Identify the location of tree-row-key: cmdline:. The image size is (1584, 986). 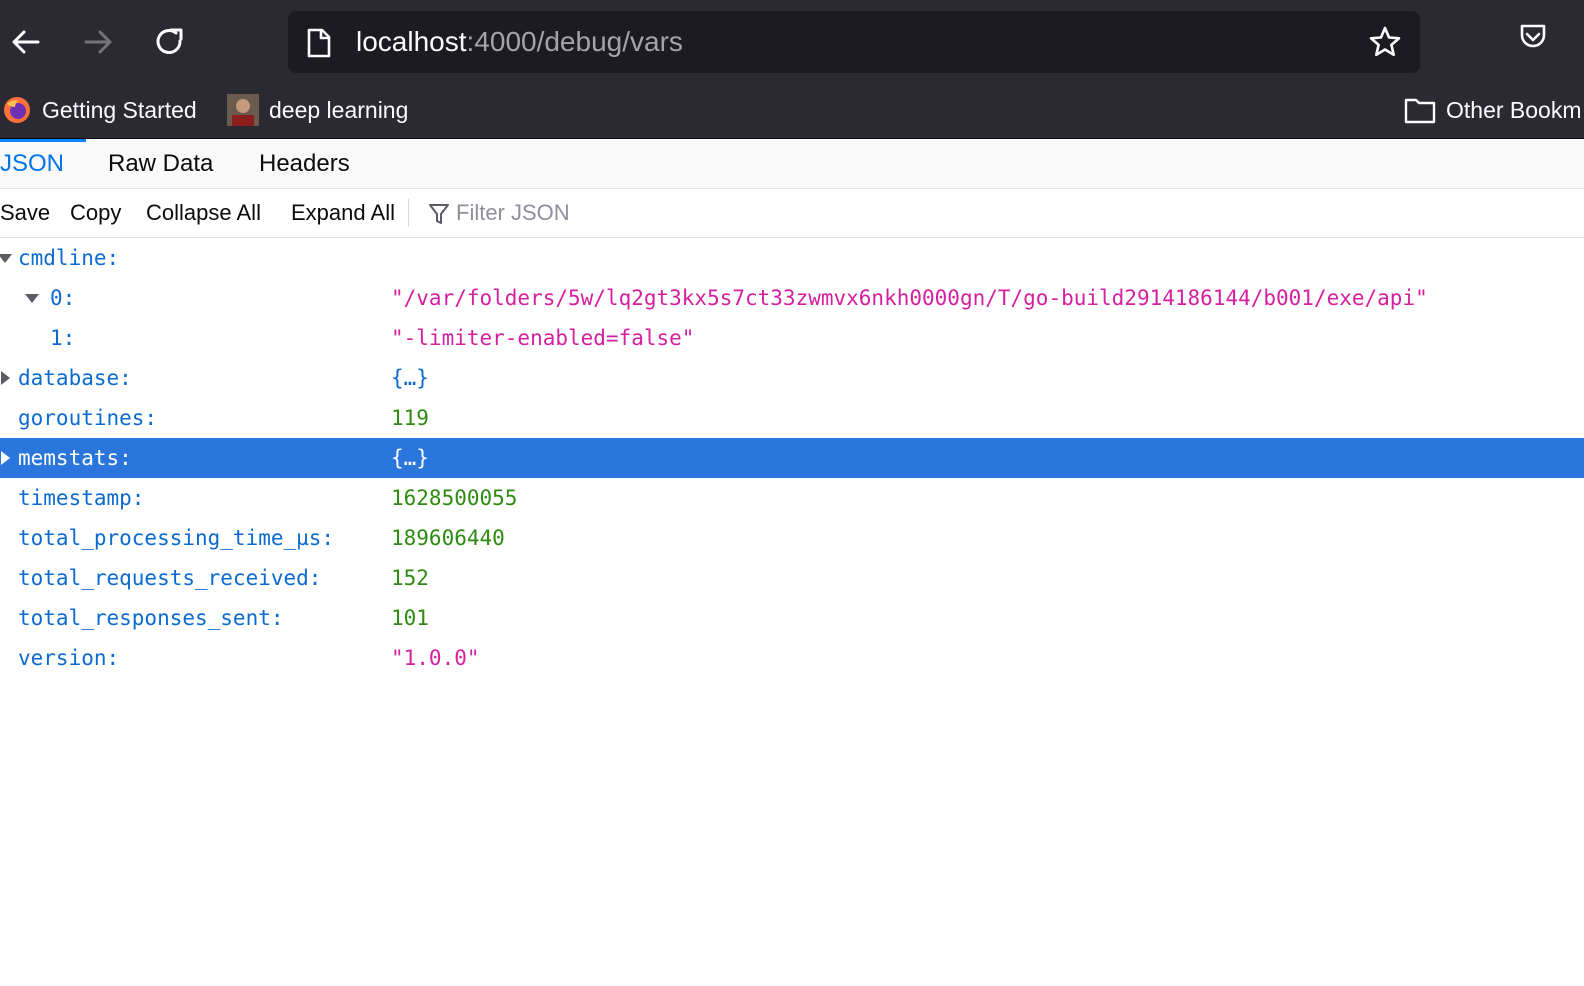
(69, 258).